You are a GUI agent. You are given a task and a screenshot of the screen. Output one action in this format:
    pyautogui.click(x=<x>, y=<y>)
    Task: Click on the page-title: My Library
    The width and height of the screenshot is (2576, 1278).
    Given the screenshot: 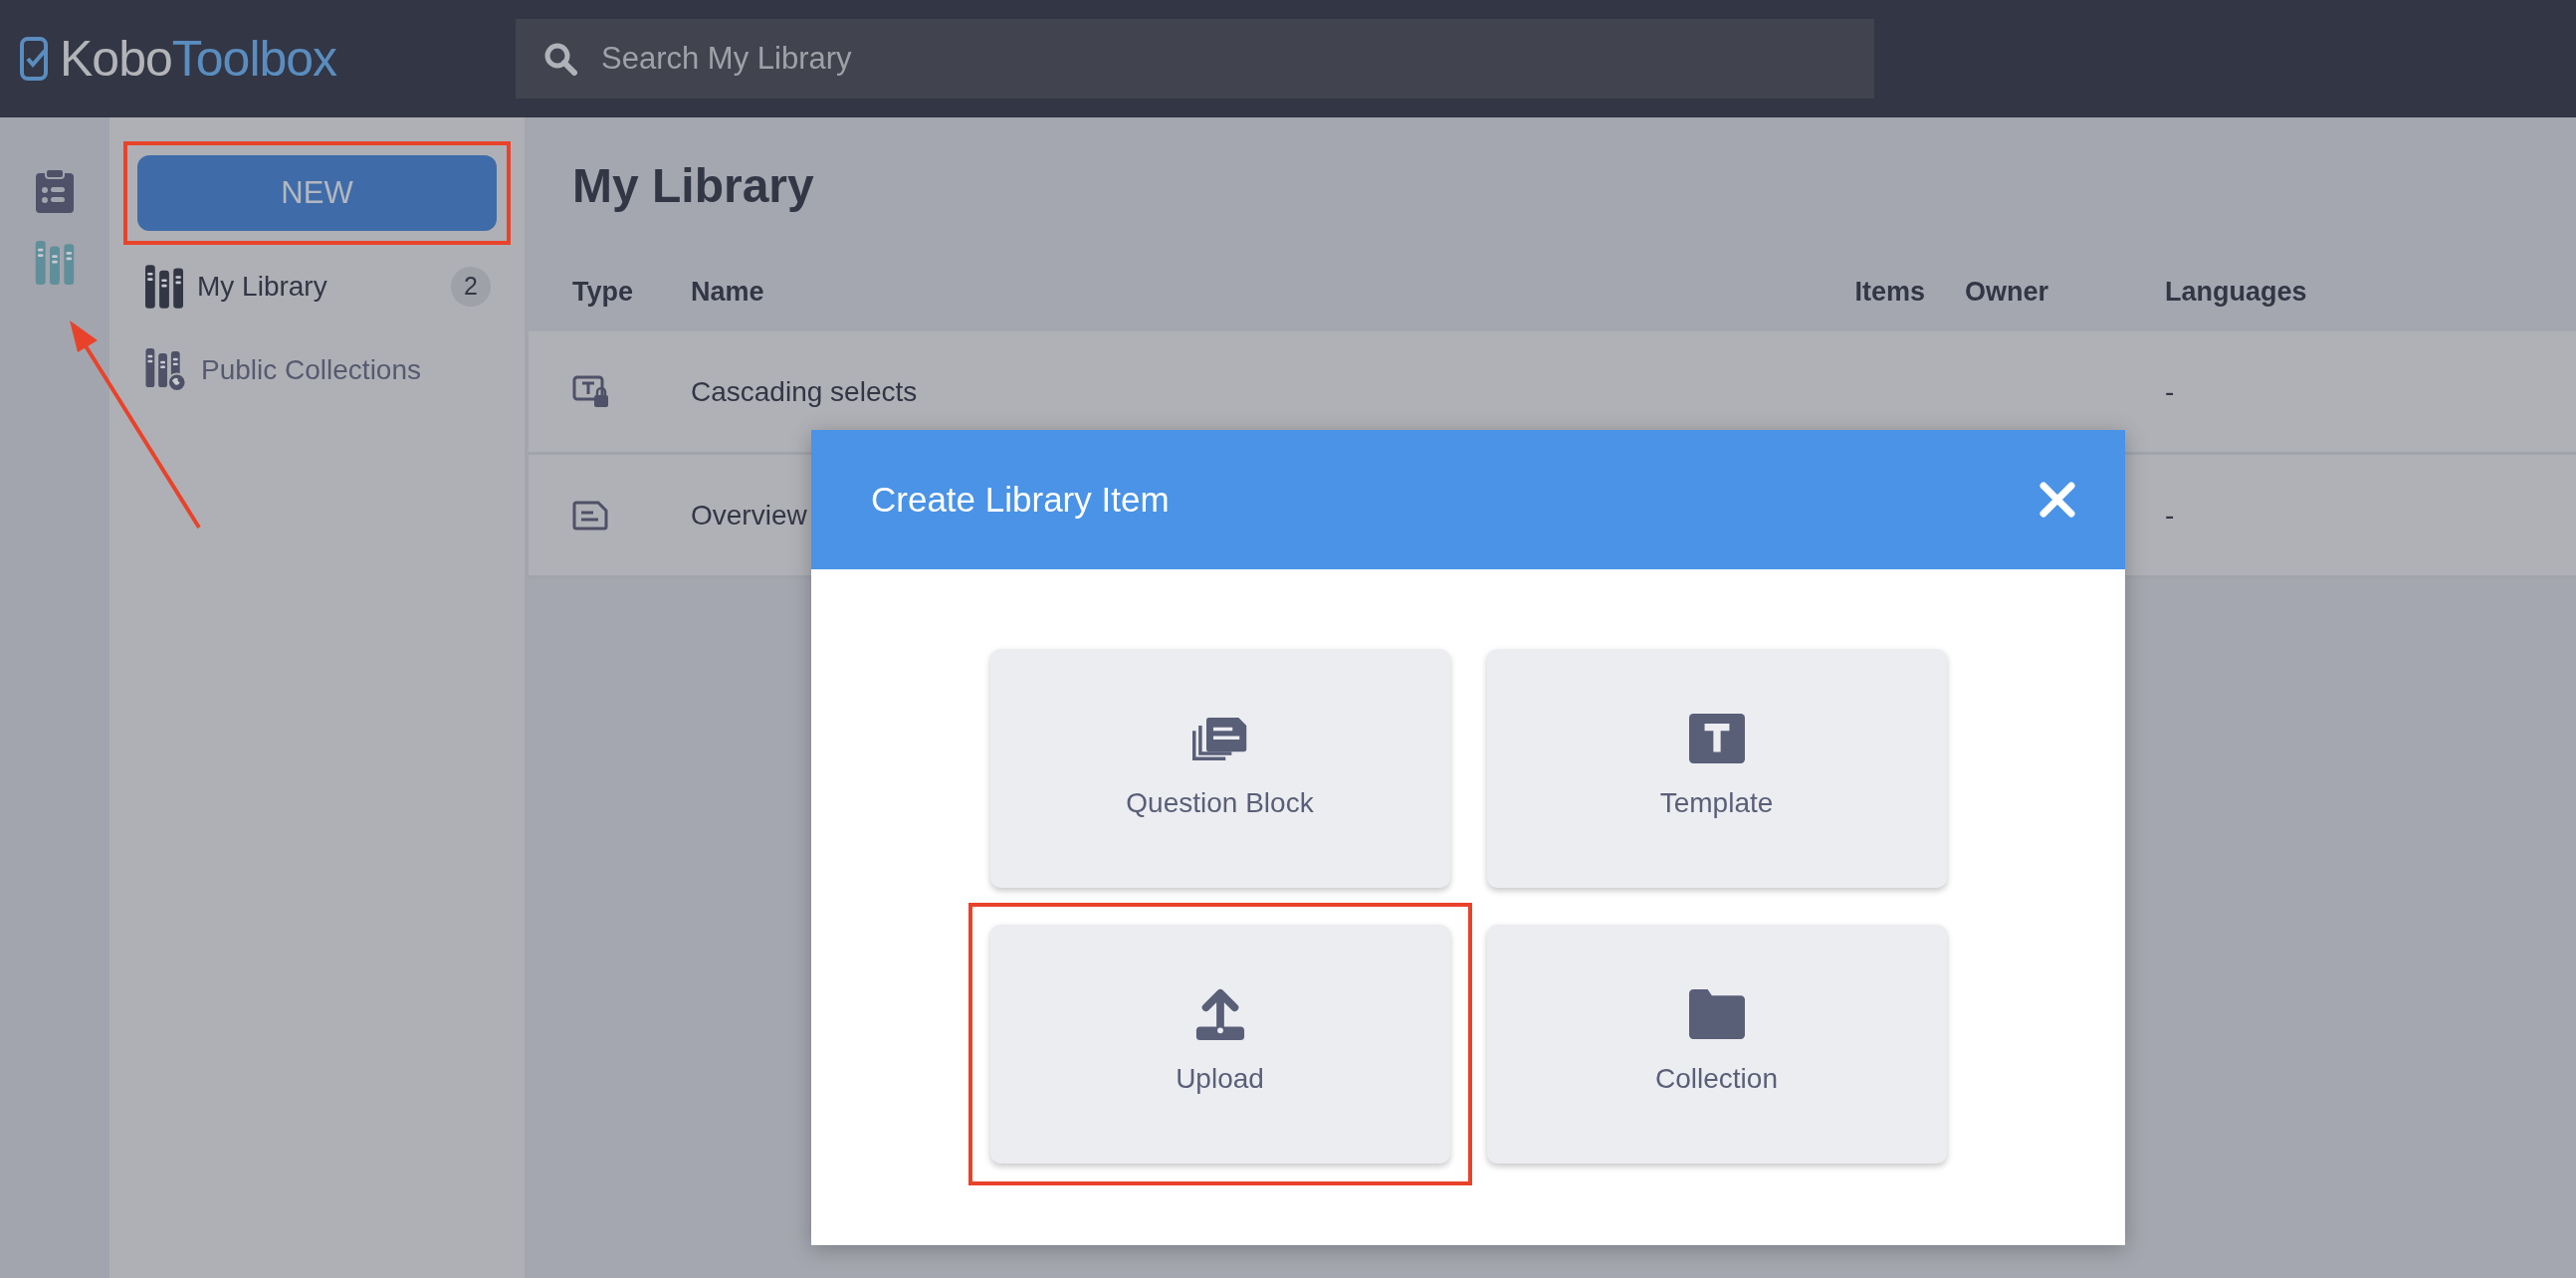 What is the action you would take?
    pyautogui.click(x=693, y=186)
    